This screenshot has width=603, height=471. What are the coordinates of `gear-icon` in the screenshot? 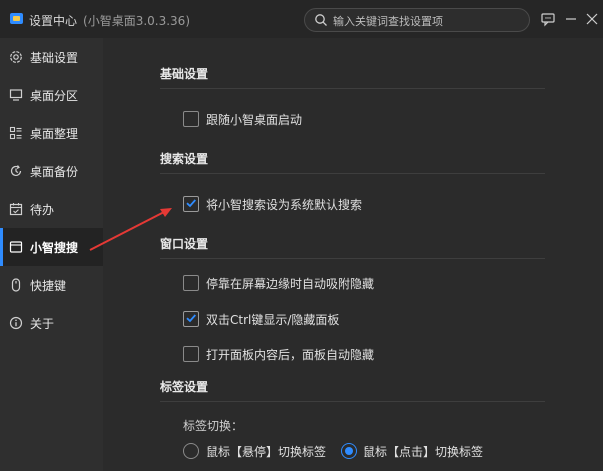 It's located at (16, 57).